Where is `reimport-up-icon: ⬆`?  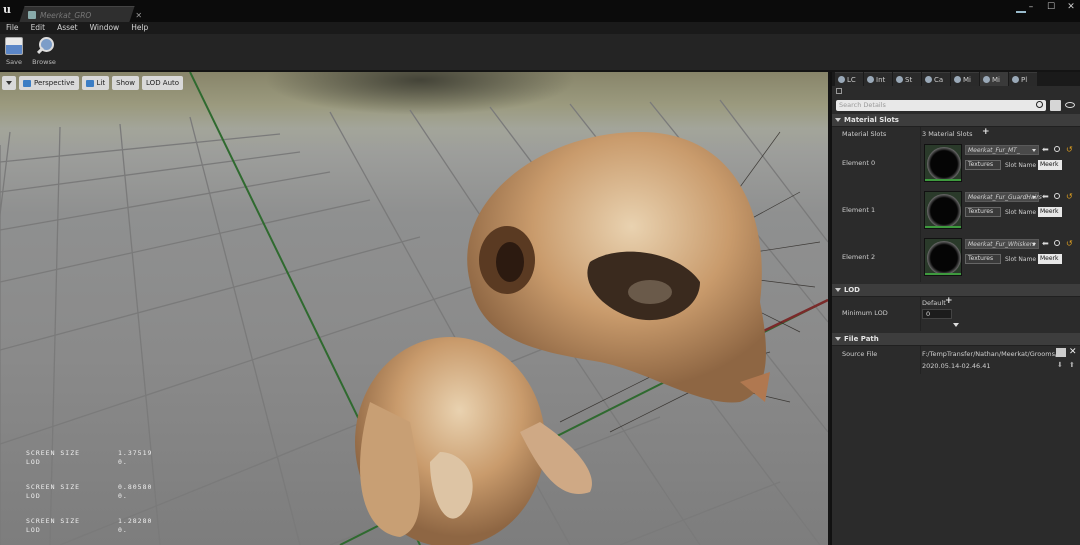 reimport-up-icon: ⬆ is located at coordinates (1072, 365).